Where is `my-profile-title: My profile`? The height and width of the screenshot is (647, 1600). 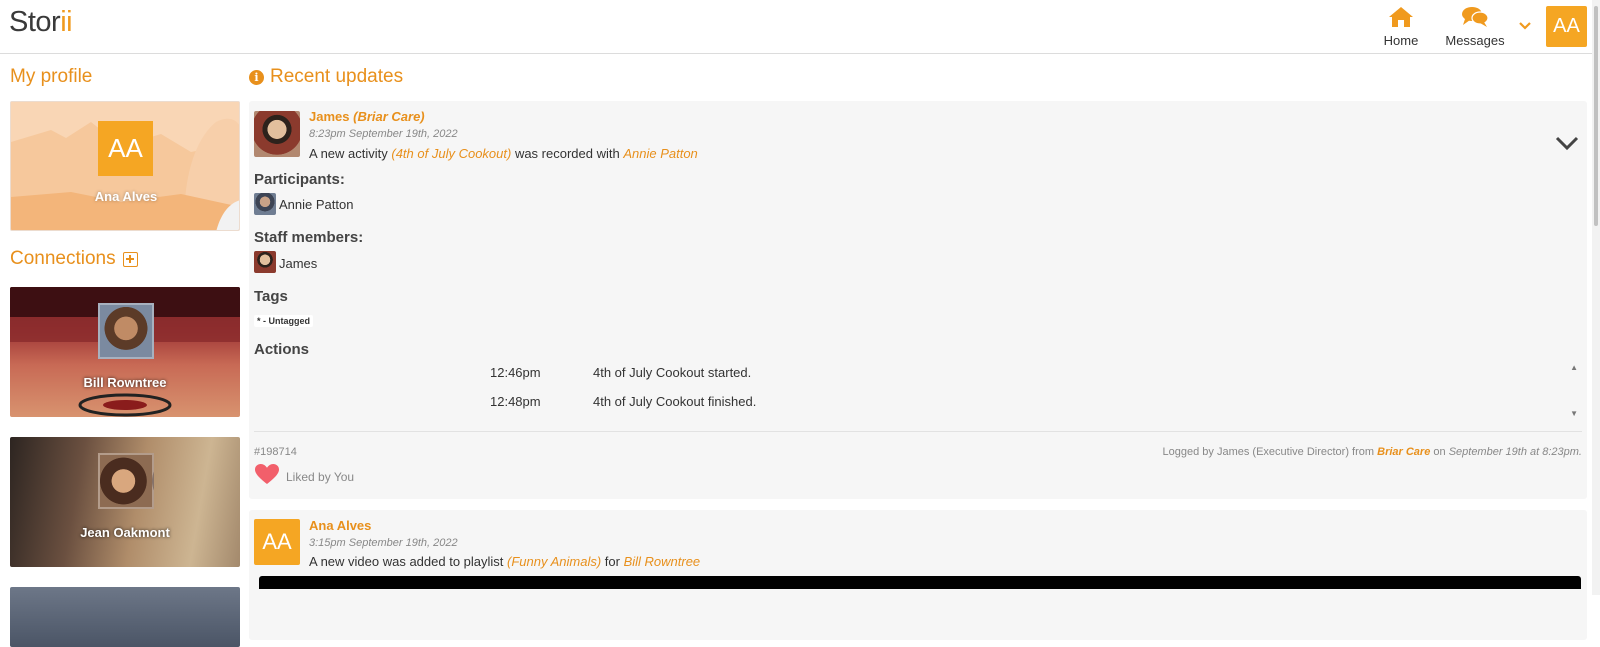 my-profile-title: My profile is located at coordinates (51, 76).